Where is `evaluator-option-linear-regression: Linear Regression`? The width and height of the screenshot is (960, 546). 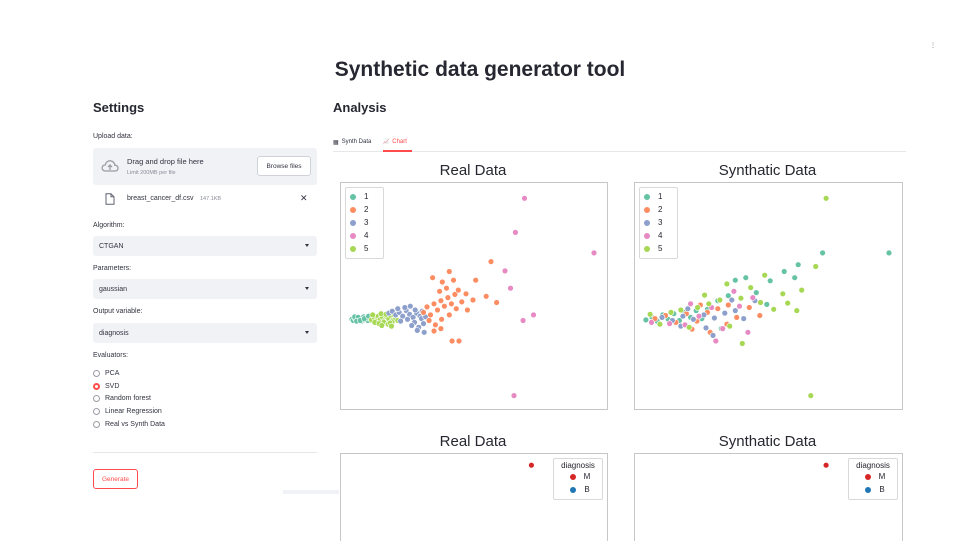 evaluator-option-linear-regression: Linear Regression is located at coordinates (127, 411).